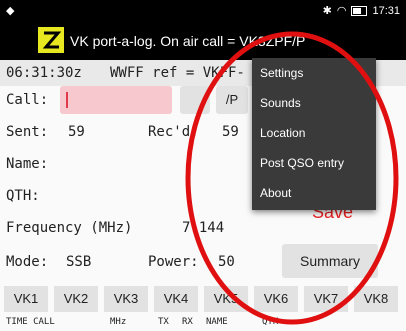 Image resolution: width=406 pixels, height=331 pixels. I want to click on wwff-reference: WWFF ref = VKFF-, so click(177, 73).